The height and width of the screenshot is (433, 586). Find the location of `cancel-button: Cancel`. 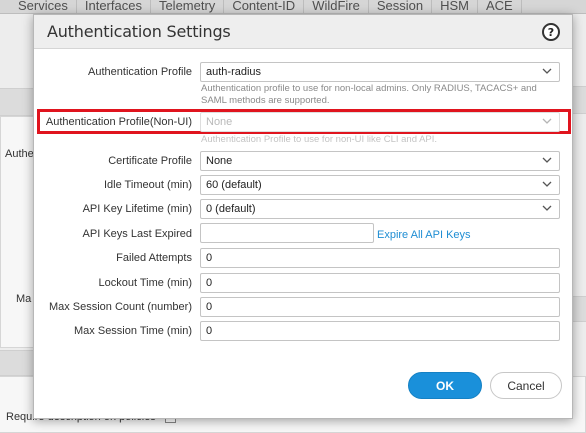

cancel-button: Cancel is located at coordinates (526, 385).